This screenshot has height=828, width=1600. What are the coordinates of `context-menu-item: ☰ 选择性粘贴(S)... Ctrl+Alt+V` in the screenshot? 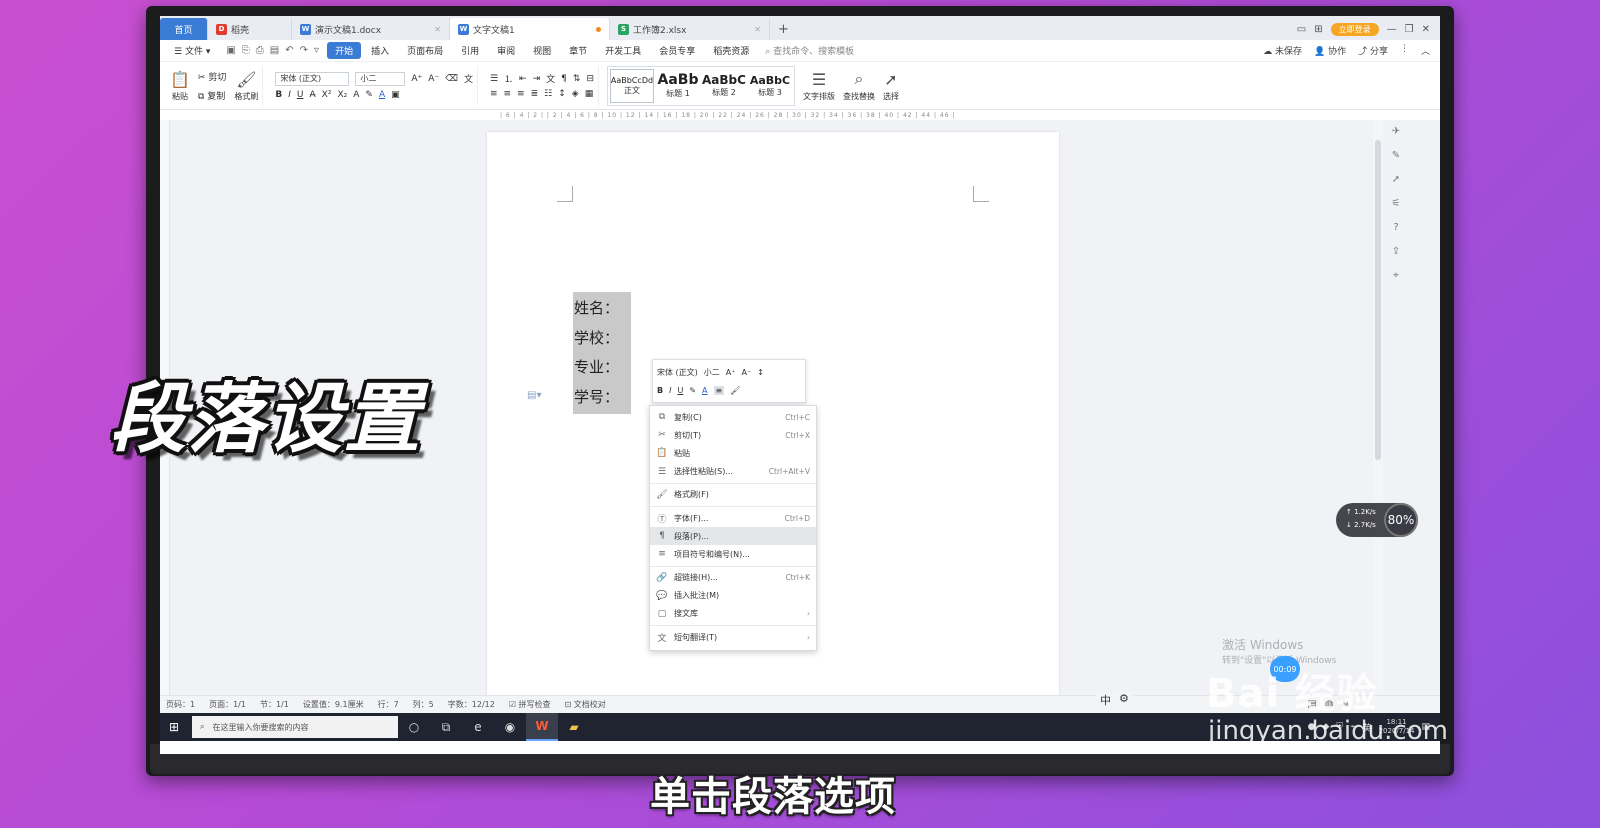 It's located at (733, 472).